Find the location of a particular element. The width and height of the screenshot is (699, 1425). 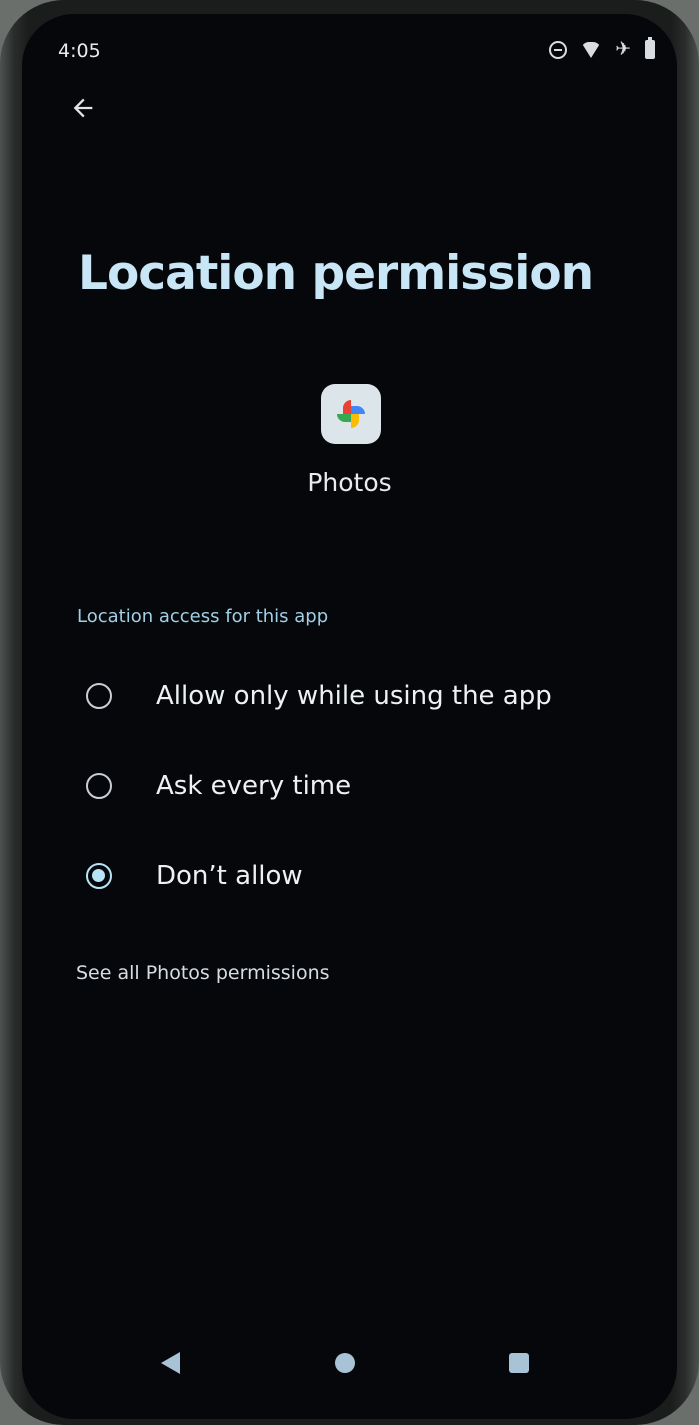

status-time: 4:05 is located at coordinates (79, 51).